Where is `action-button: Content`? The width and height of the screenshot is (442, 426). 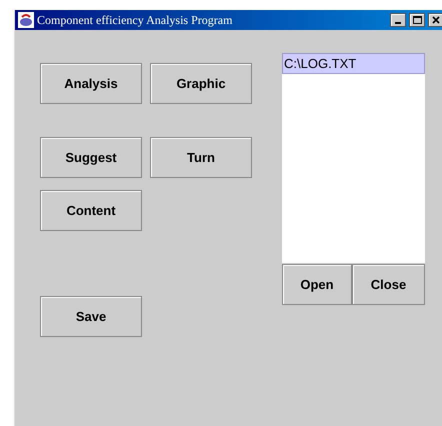
action-button: Content is located at coordinates (91, 210).